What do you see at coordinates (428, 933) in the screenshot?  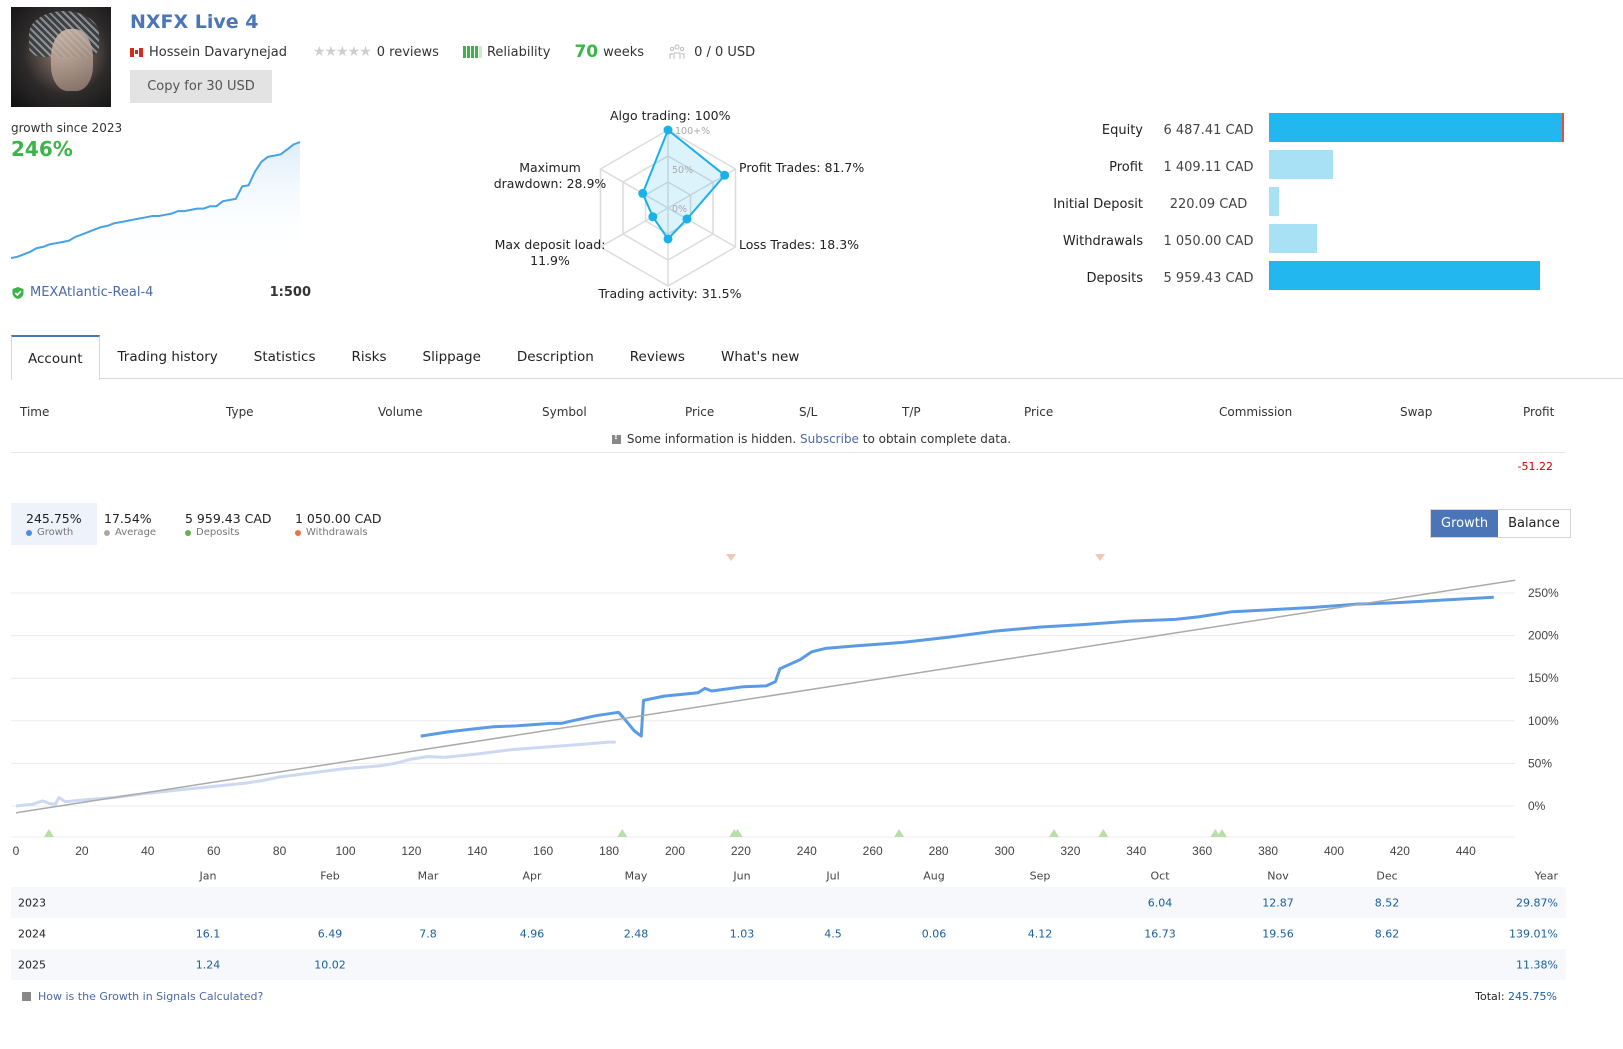 I see `month-value: 7.8` at bounding box center [428, 933].